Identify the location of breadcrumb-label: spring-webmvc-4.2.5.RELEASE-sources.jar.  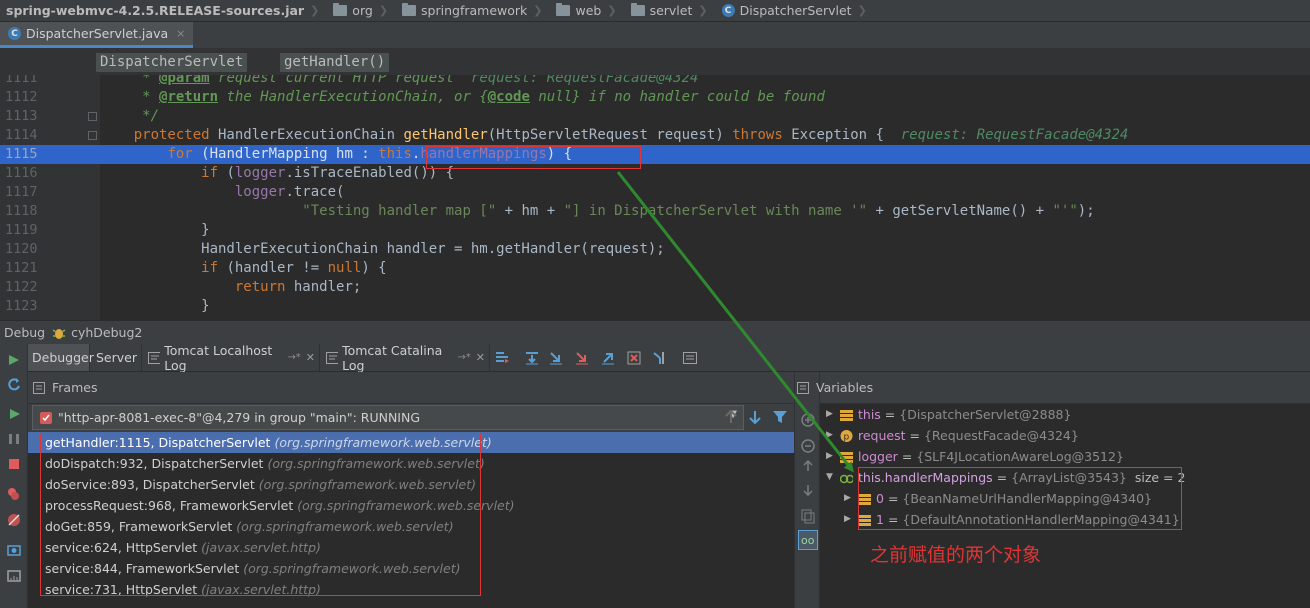
(155, 10).